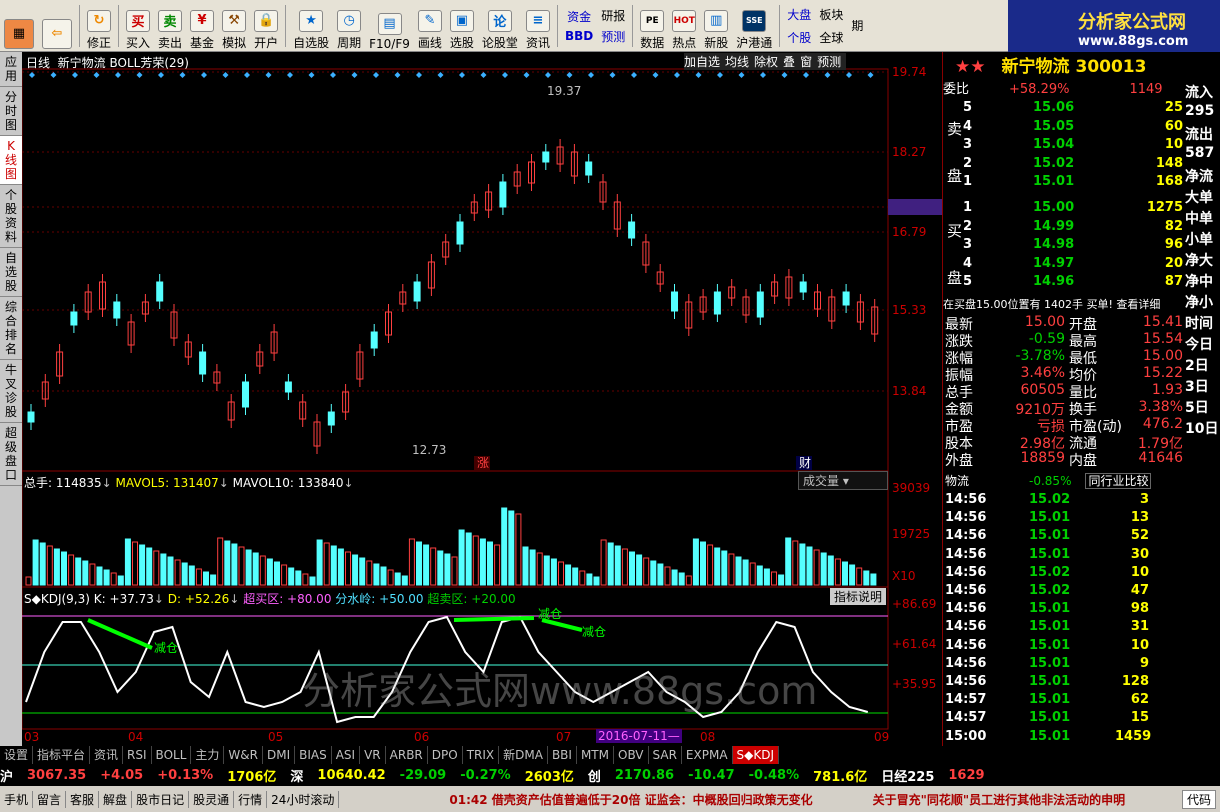 Image resolution: width=1220 pixels, height=812 pixels. Describe the element at coordinates (754, 20) in the screenshot. I see `hk-connect-icon: SSE` at that location.